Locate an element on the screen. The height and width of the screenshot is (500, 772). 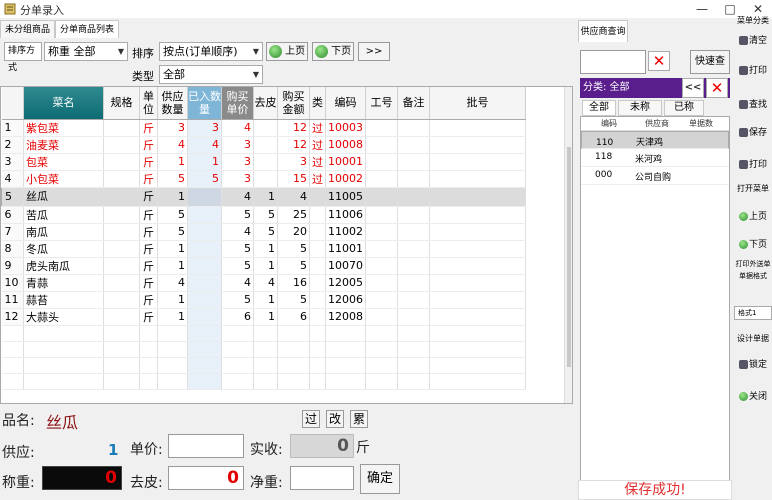
cell-rownum: 6 is located at coordinates (12, 215).